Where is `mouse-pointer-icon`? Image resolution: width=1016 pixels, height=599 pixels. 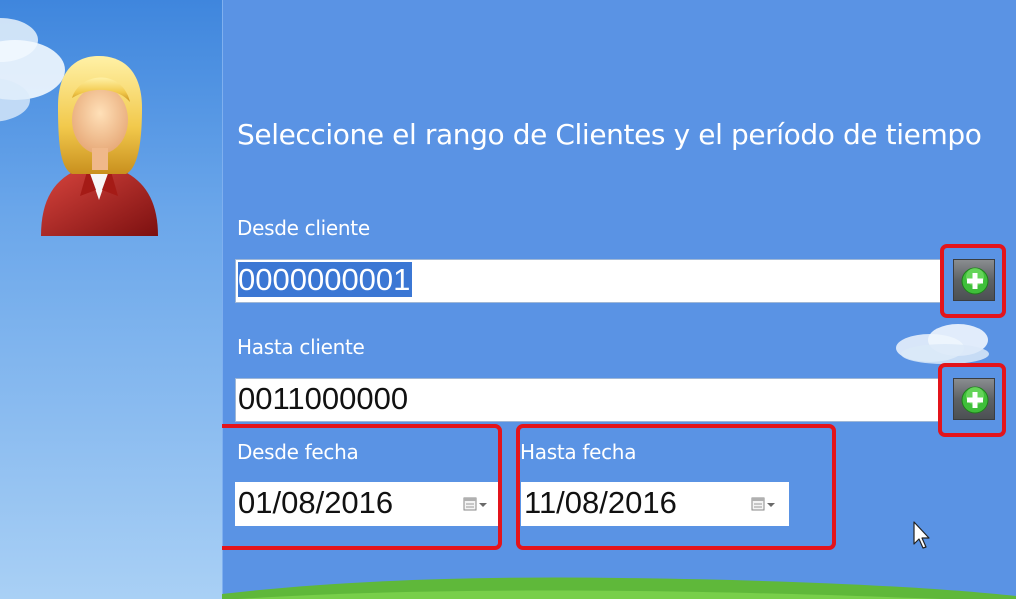 mouse-pointer-icon is located at coordinates (921, 535).